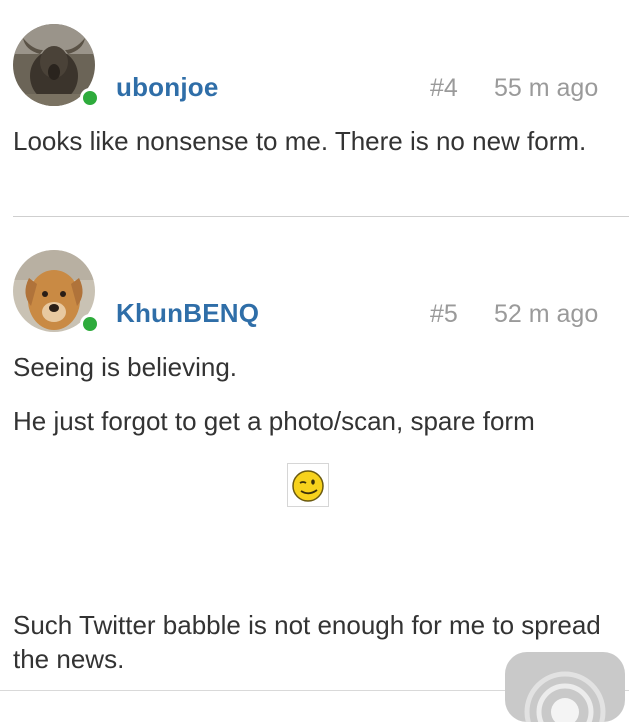  I want to click on post-body-text: Seeing is believing., so click(125, 367).